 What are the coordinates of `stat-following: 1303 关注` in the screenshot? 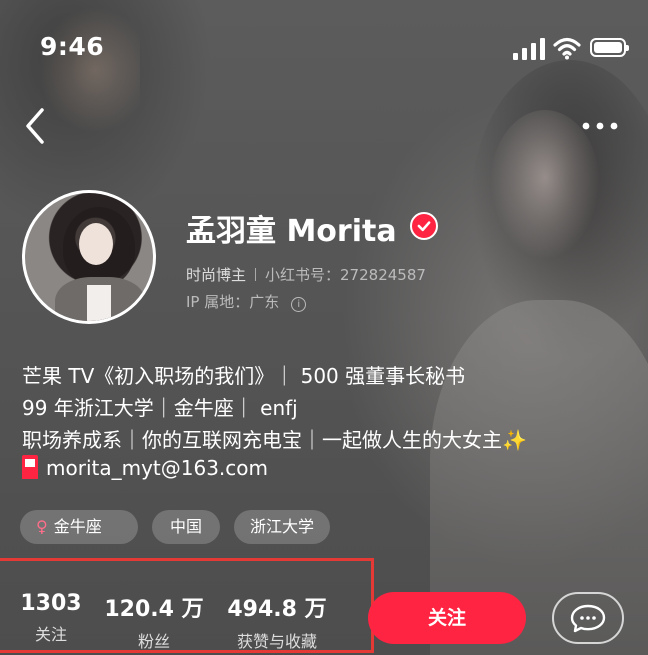 It's located at (51, 618).